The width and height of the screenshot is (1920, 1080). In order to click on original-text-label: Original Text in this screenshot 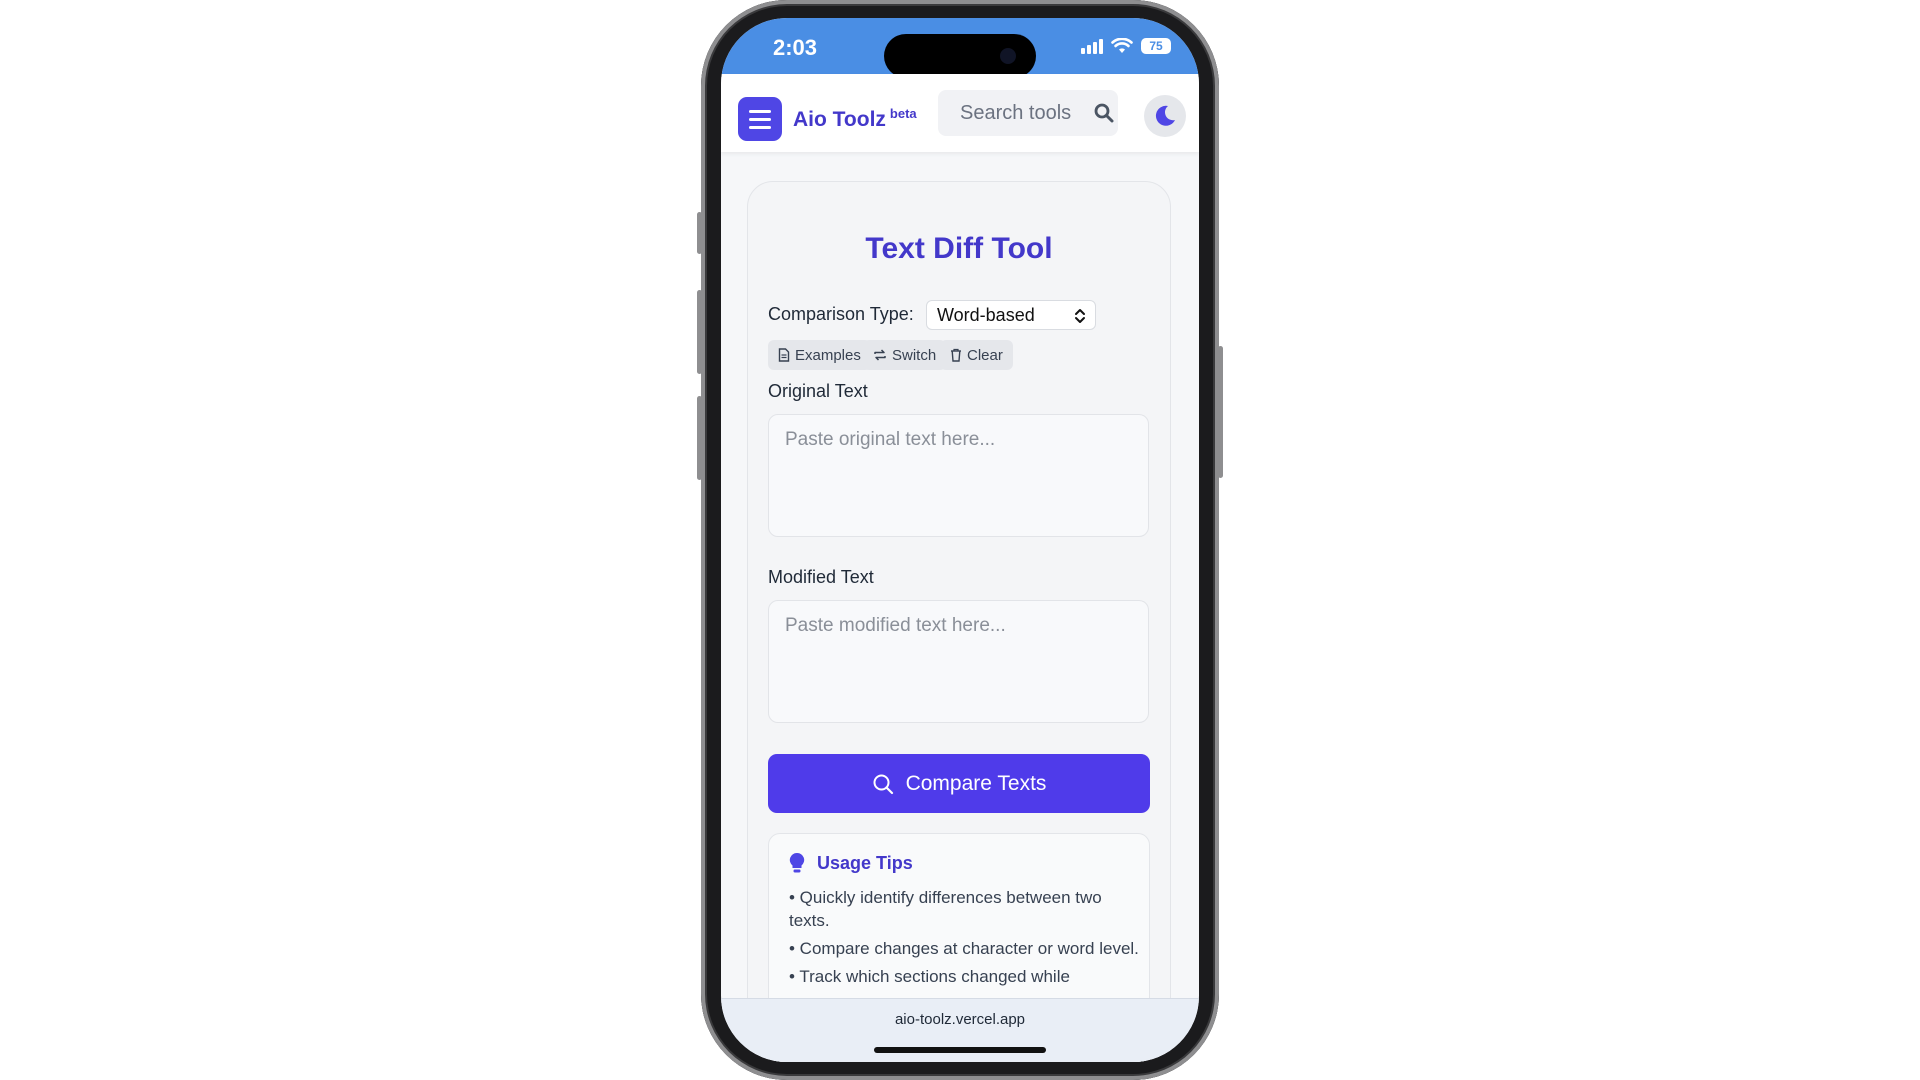, I will do `click(818, 391)`.